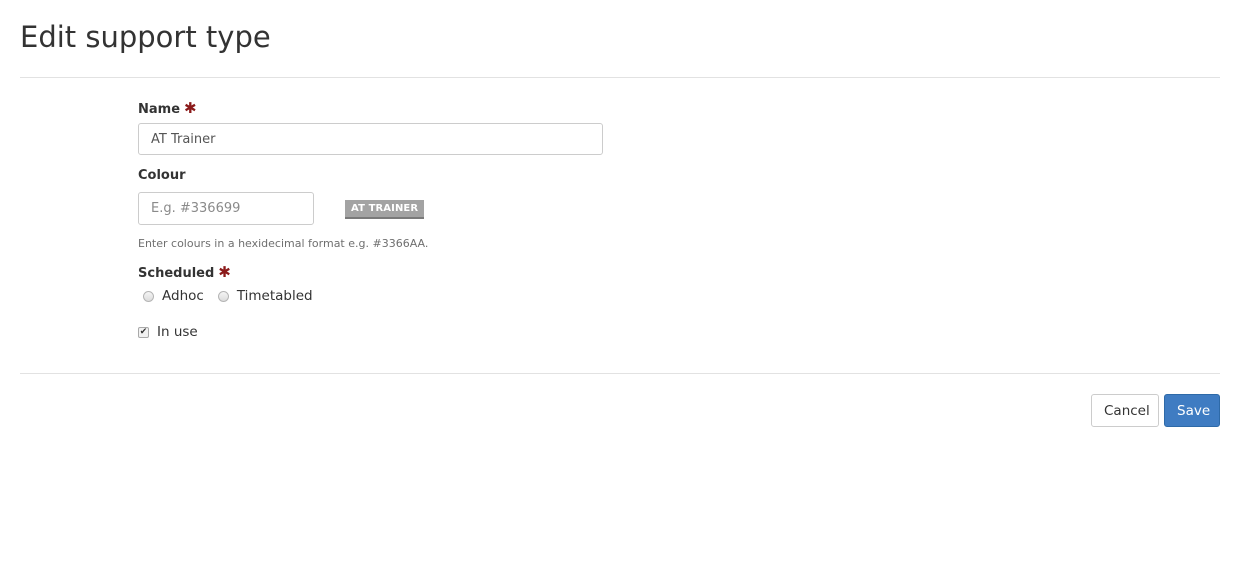 The image size is (1248, 561). Describe the element at coordinates (370, 139) in the screenshot. I see `name-input` at that location.